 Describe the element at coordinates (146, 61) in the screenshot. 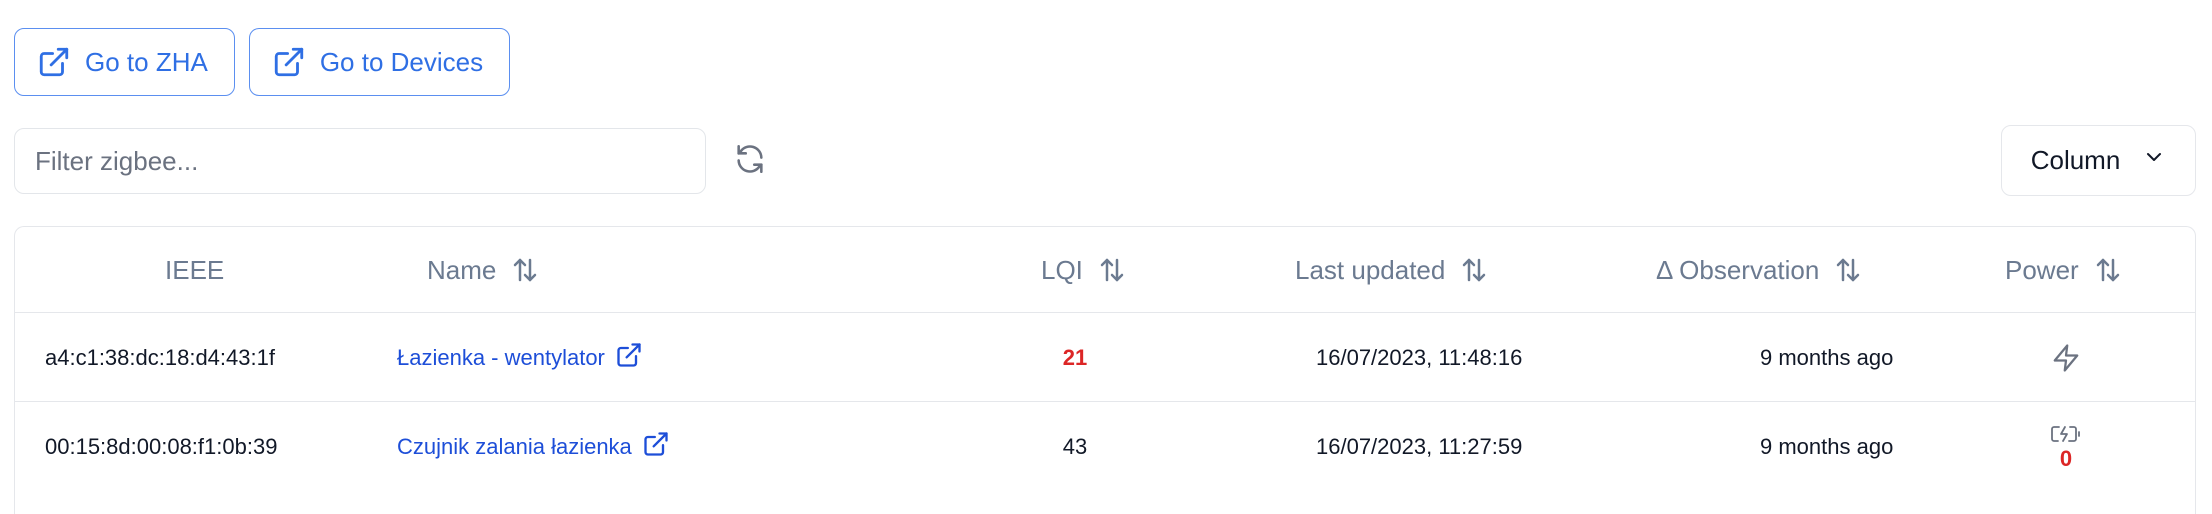

I see `go-to-zha-label: Go to ZHA` at that location.